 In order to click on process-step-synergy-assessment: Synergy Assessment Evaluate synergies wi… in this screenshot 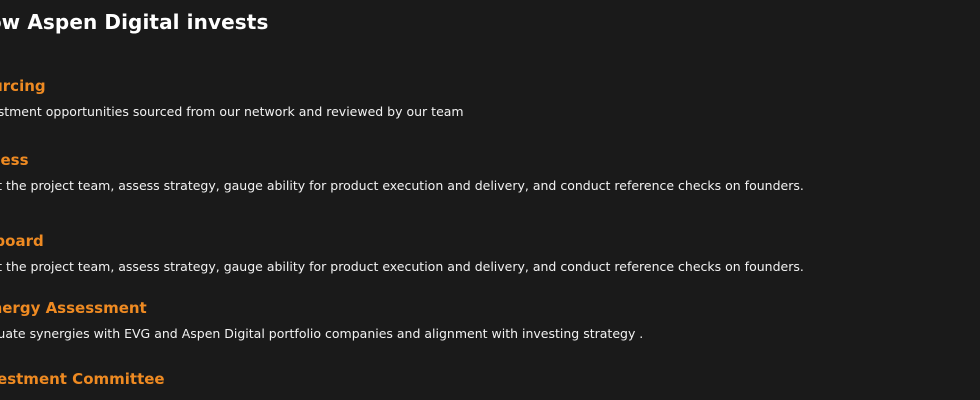, I will do `click(485, 320)`.